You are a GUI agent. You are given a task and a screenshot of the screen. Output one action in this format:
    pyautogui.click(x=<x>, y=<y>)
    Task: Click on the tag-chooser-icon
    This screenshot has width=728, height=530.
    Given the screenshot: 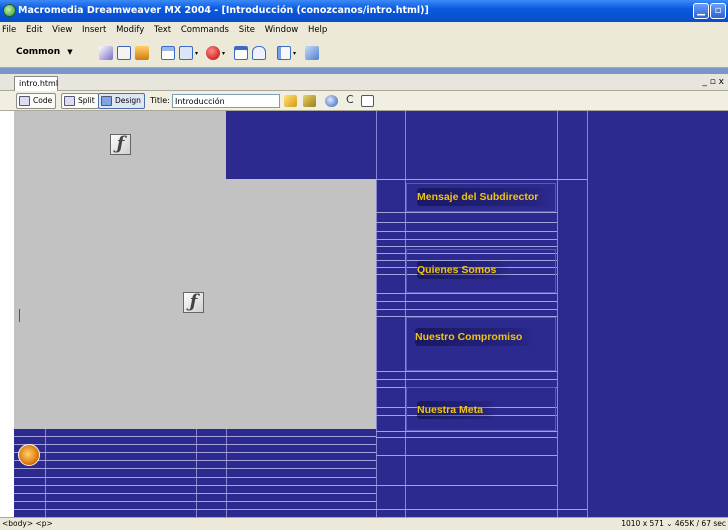 What is the action you would take?
    pyautogui.click(x=312, y=53)
    